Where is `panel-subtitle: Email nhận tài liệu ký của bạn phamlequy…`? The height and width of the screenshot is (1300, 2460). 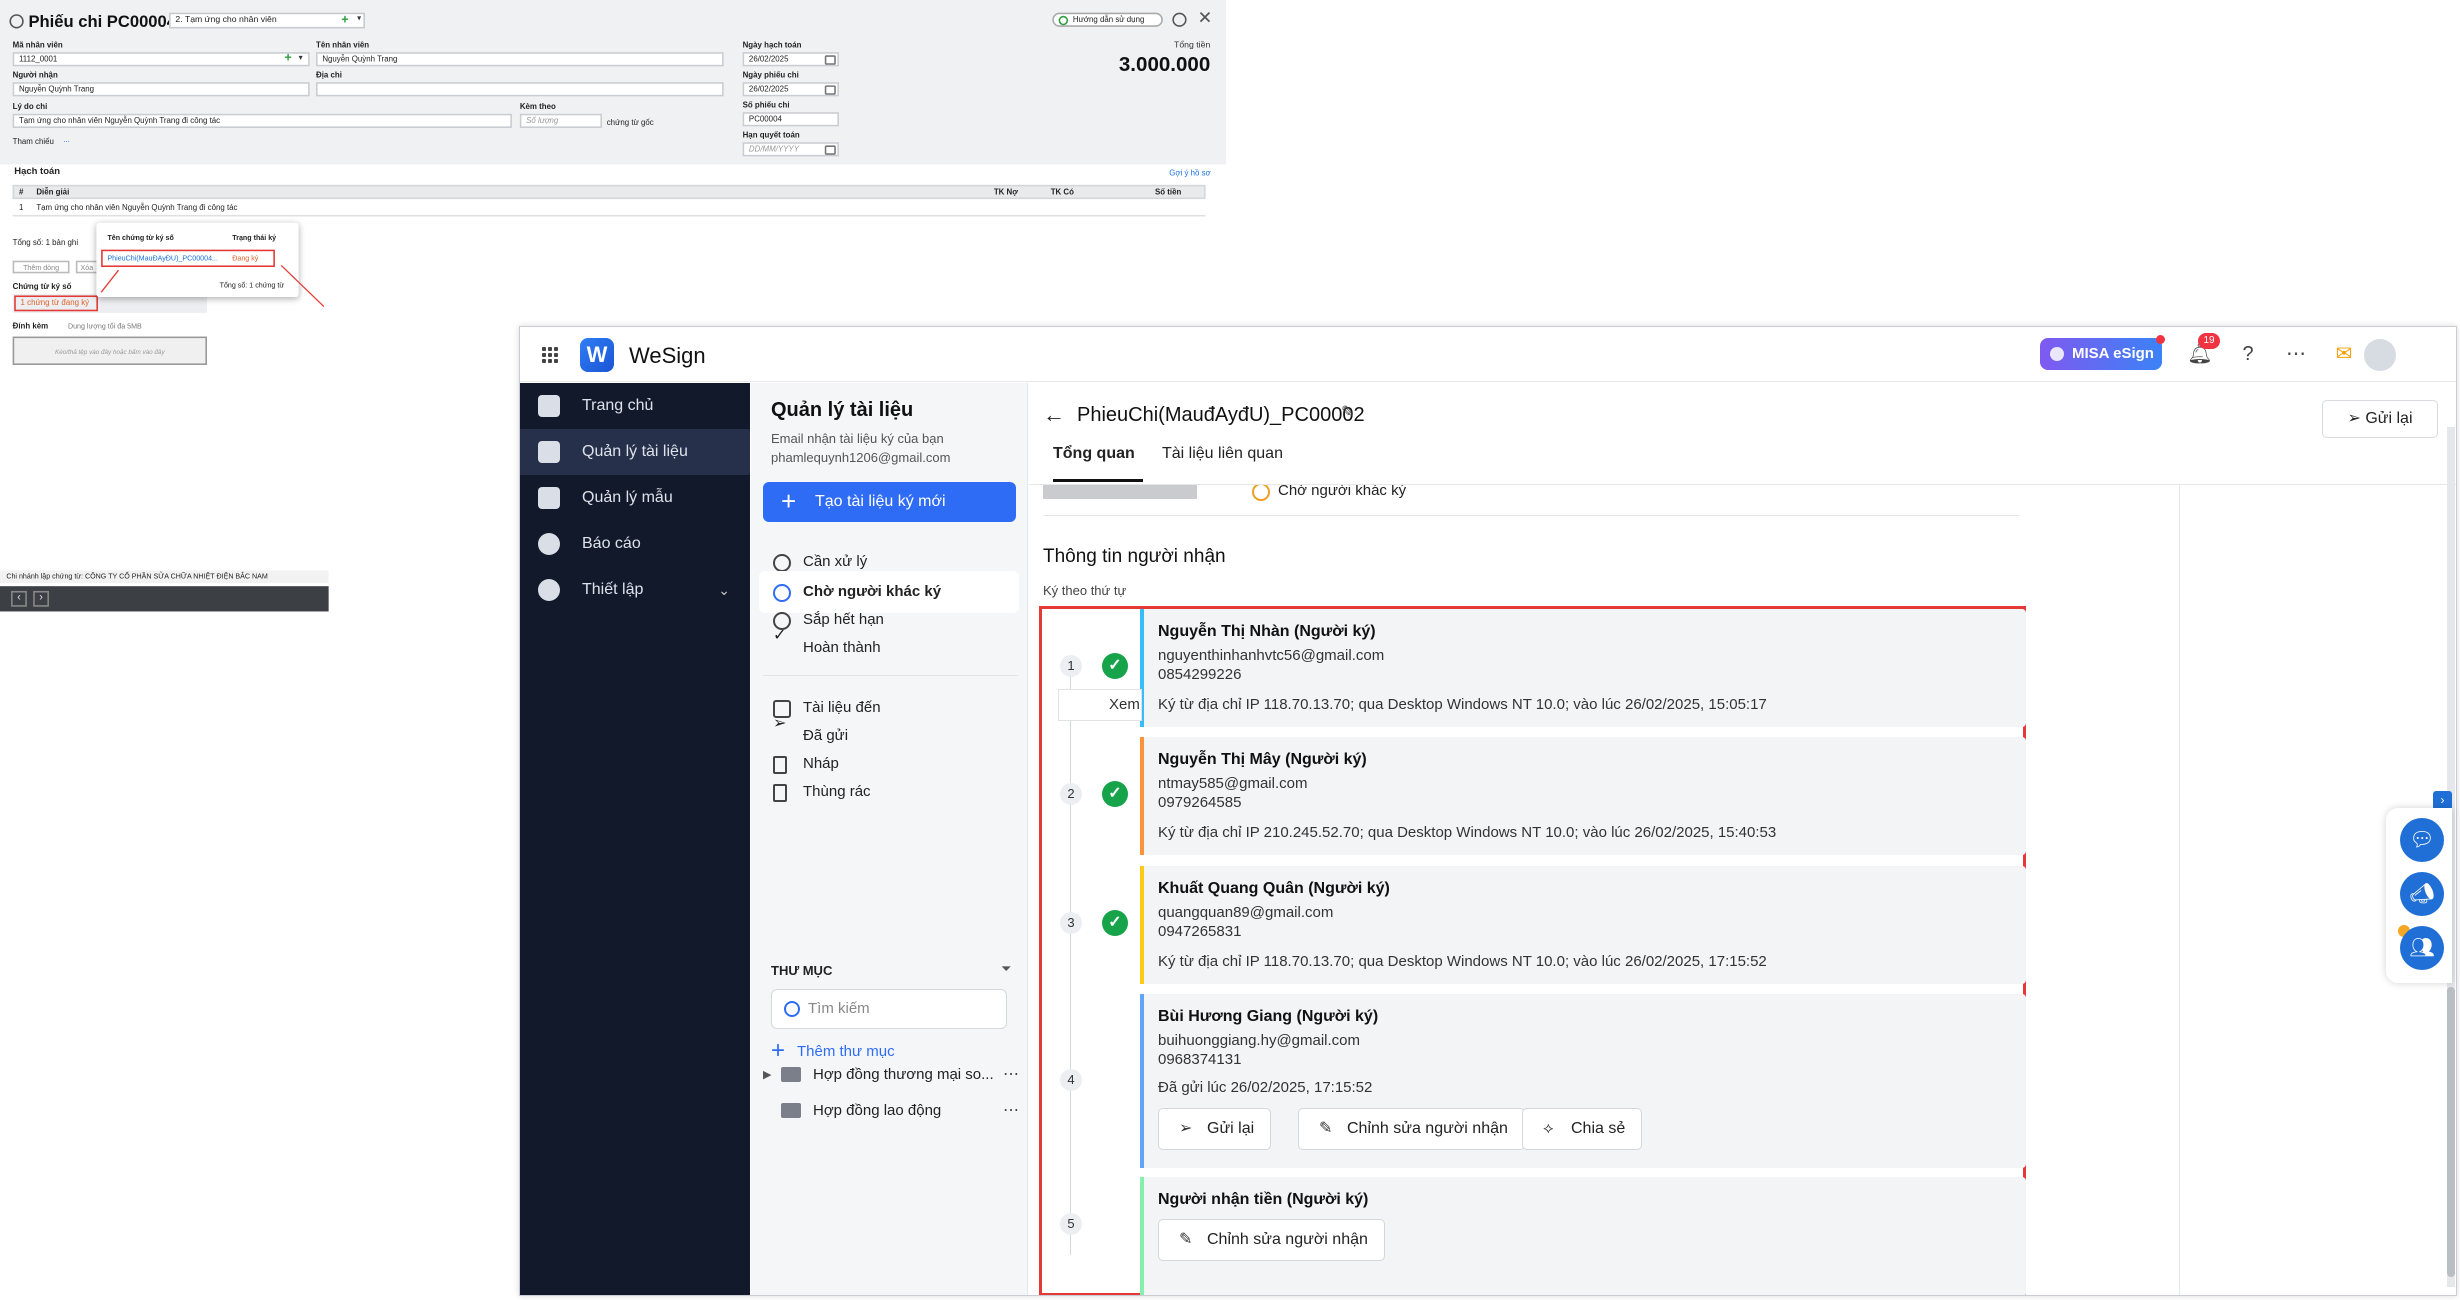 panel-subtitle: Email nhận tài liệu ký của bạn phamlequy… is located at coordinates (891, 448).